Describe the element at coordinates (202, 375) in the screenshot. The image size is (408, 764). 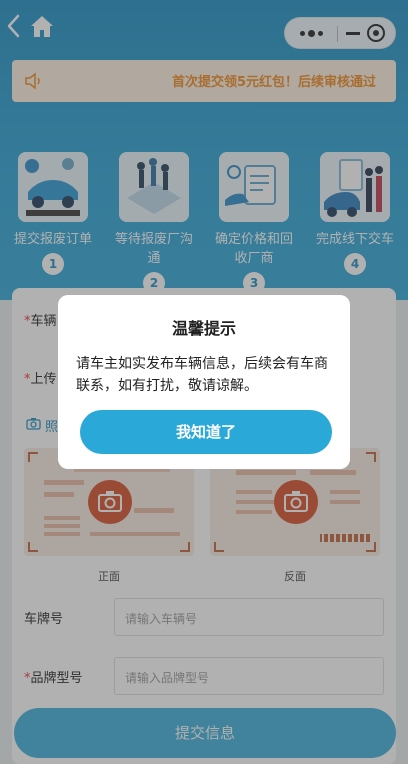
I see `dialog-message: 请车主如实发布车辆信息，后续会有车商联系，如有打扰，敬请谅解。` at that location.